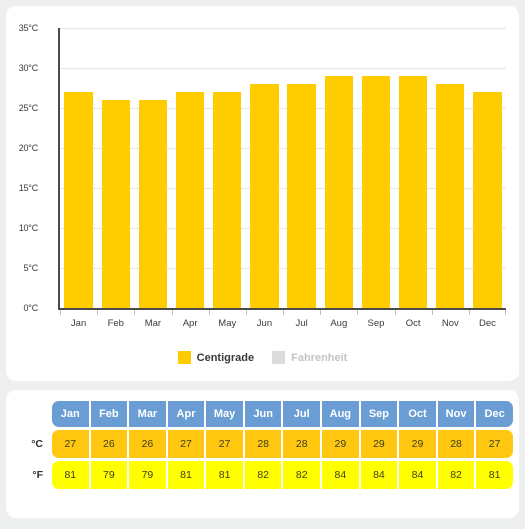  I want to click on table-header-cell: May, so click(224, 414).